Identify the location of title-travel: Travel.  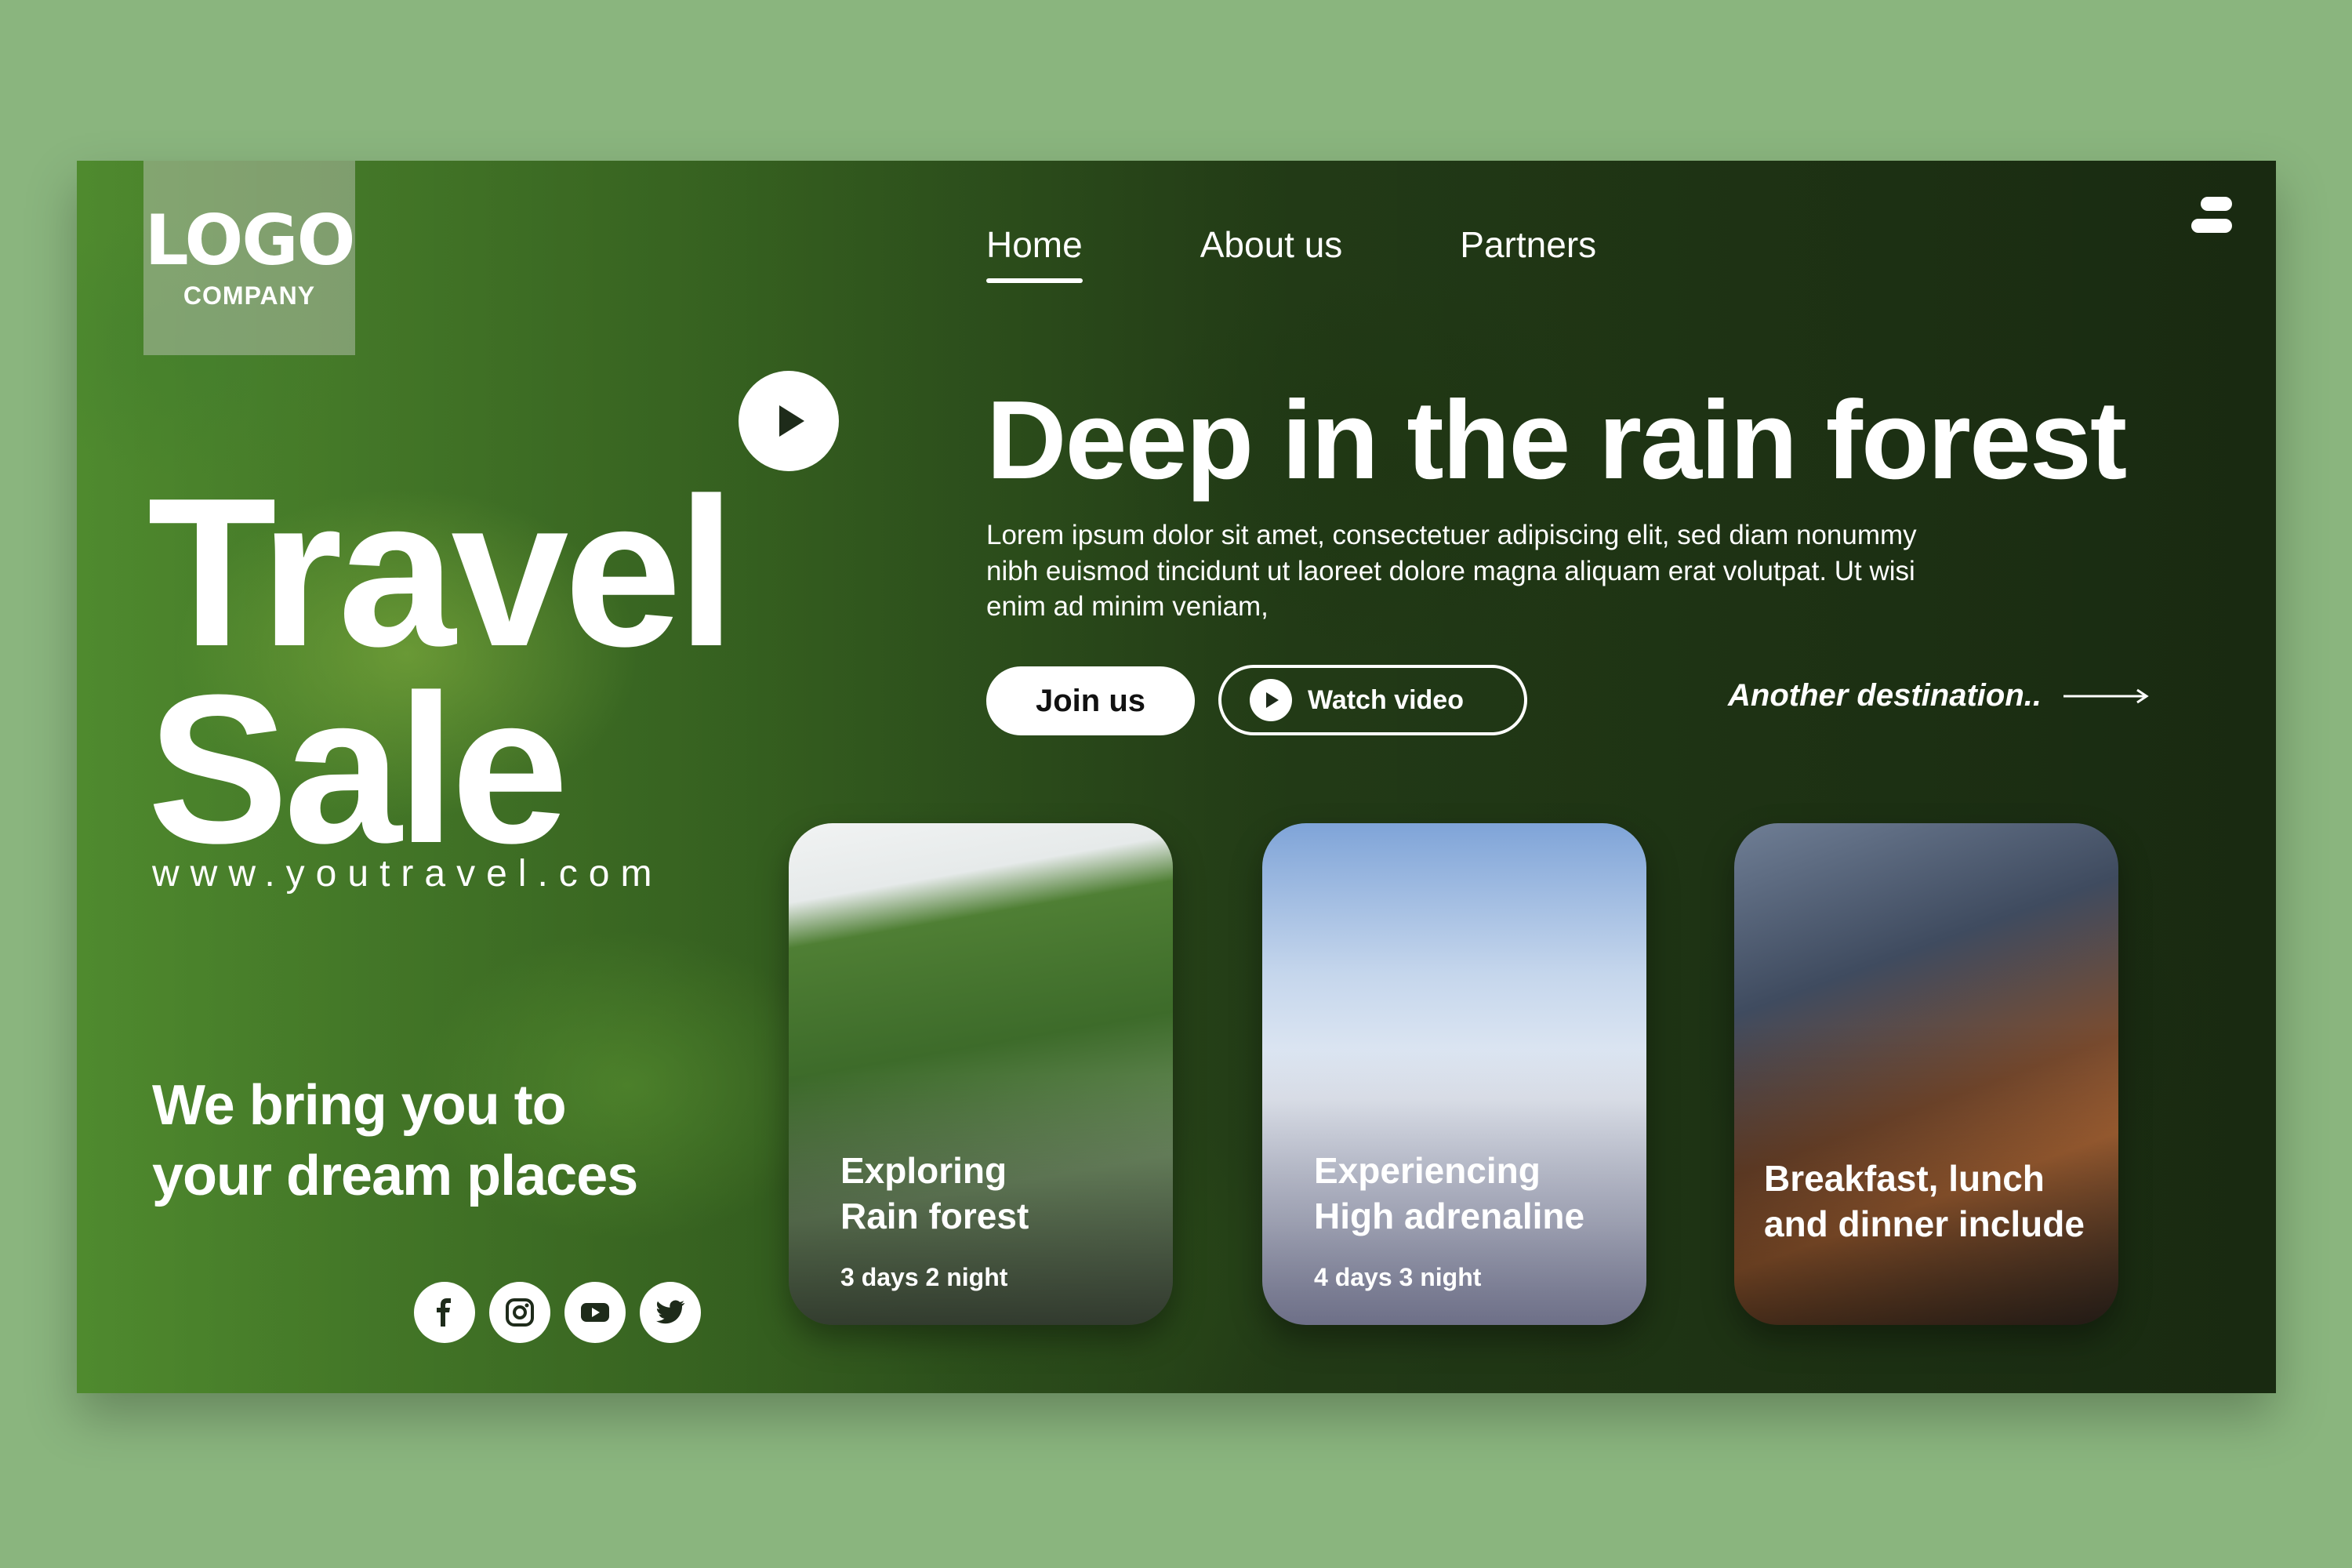
(442, 573).